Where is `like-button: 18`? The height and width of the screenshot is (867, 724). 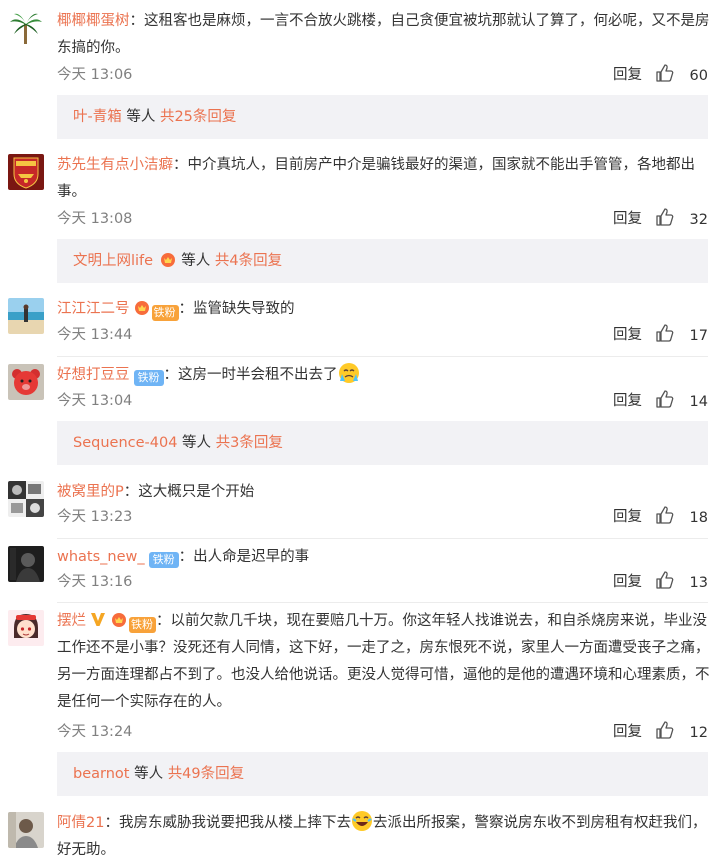 like-button: 18 is located at coordinates (681, 517).